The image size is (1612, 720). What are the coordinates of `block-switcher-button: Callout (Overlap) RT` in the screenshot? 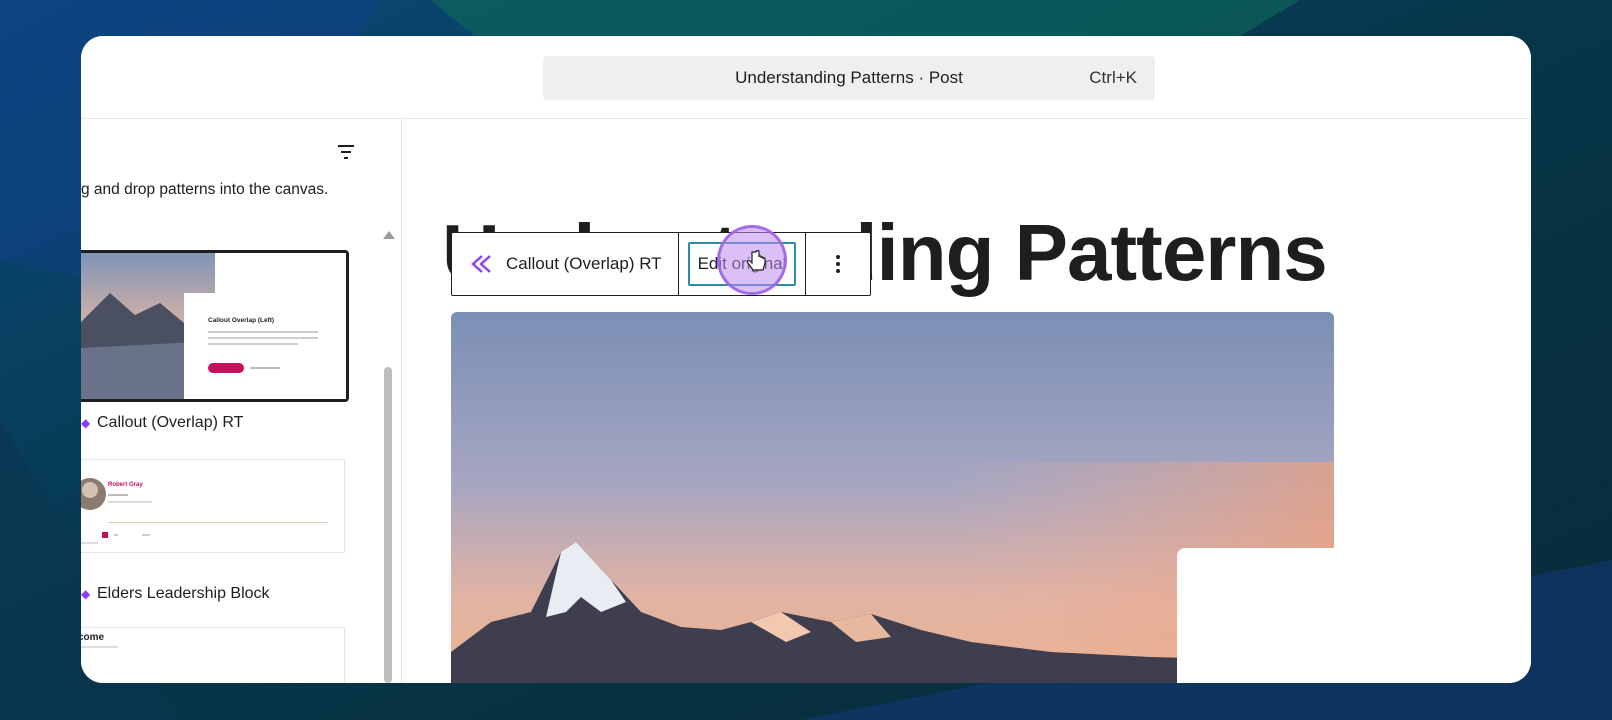 It's located at (565, 264).